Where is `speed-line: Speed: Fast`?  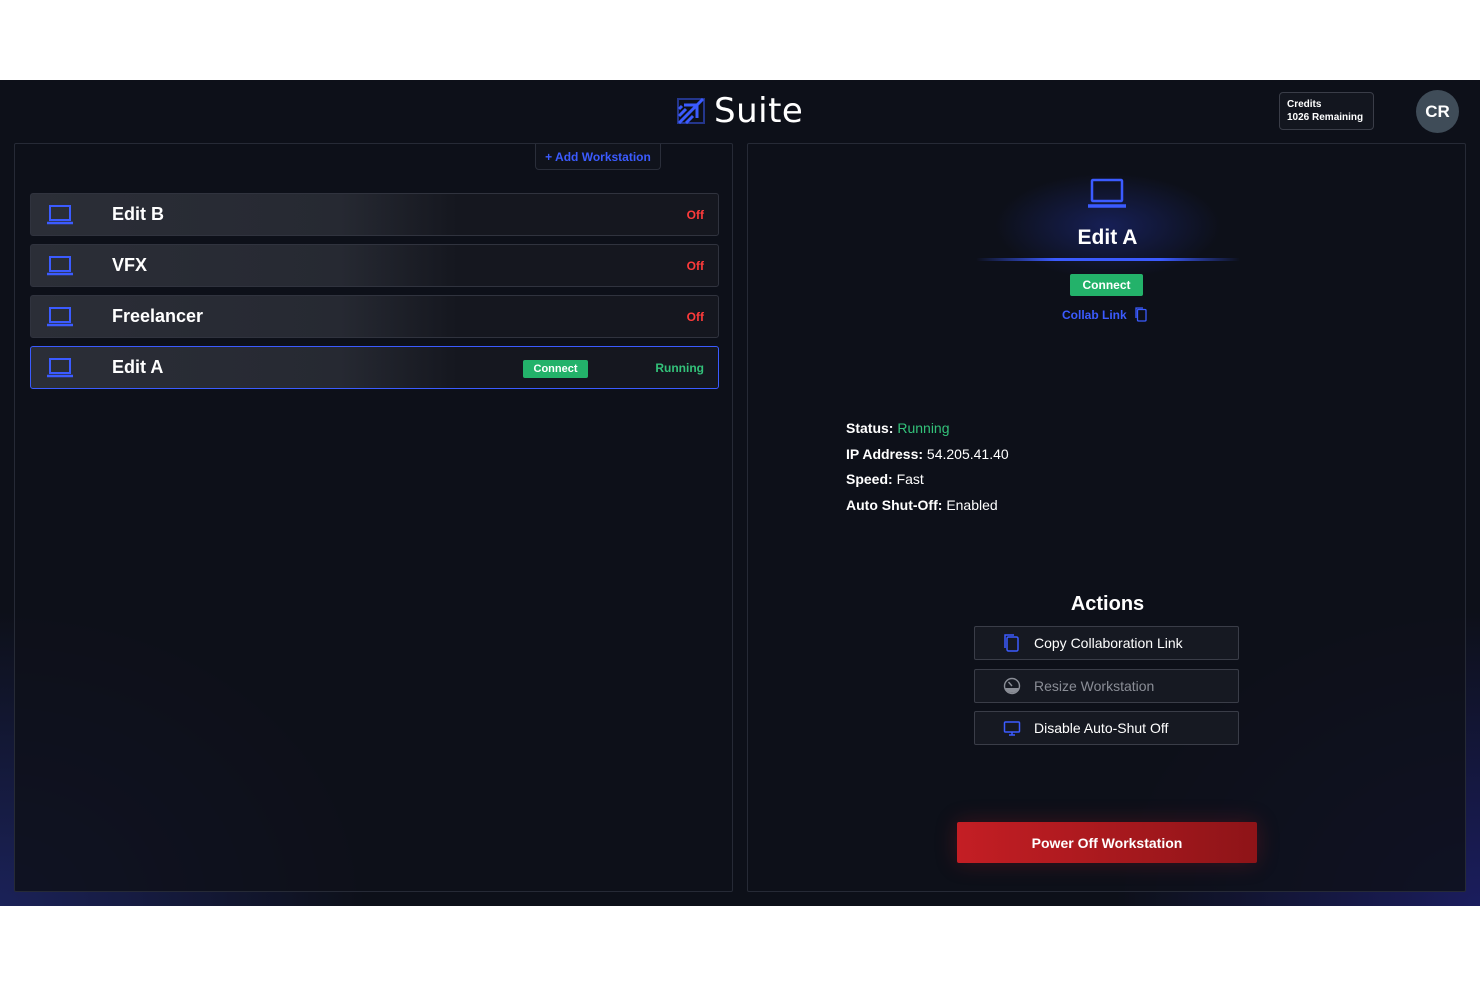
speed-line: Speed: Fast is located at coordinates (885, 479).